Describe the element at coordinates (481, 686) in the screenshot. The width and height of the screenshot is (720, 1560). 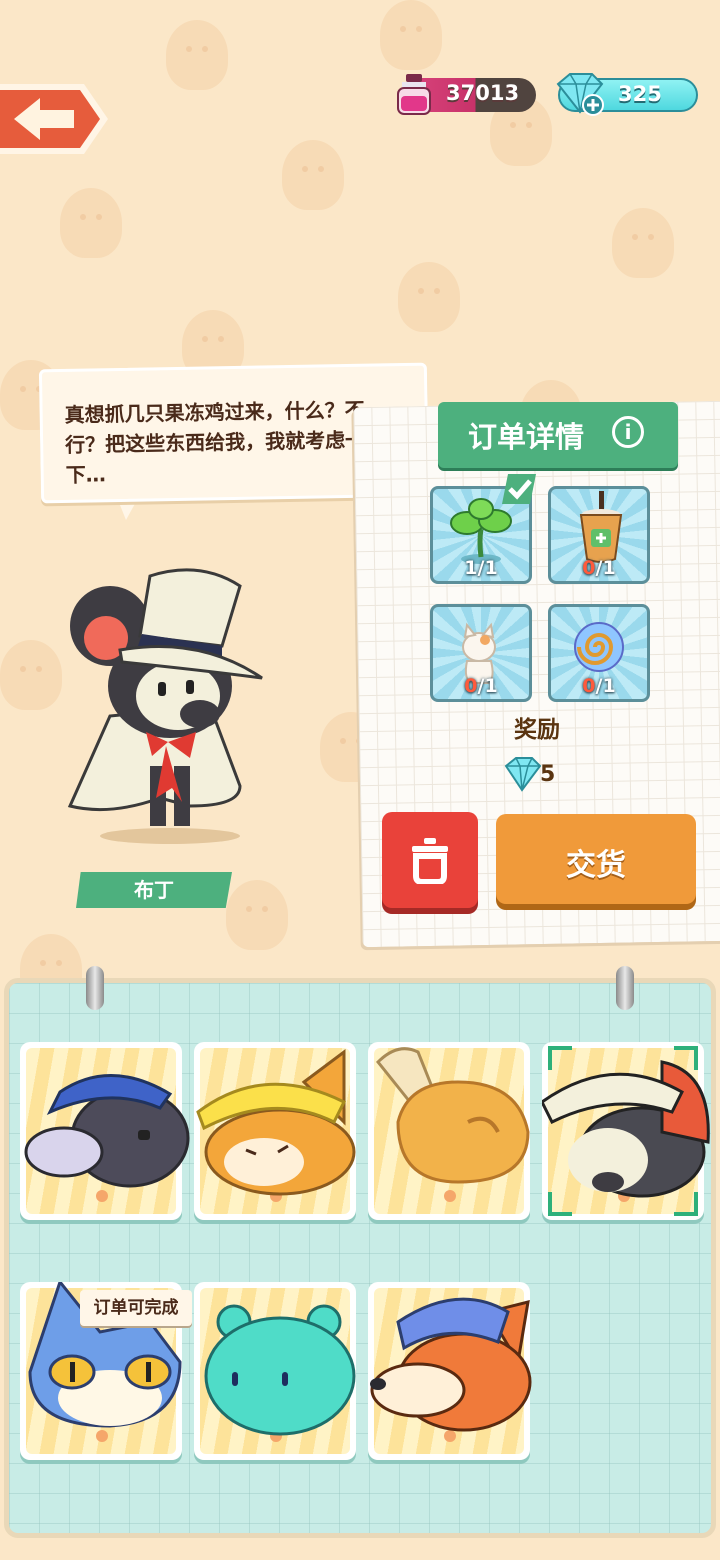
I see `order-item-count-3: 0/1` at that location.